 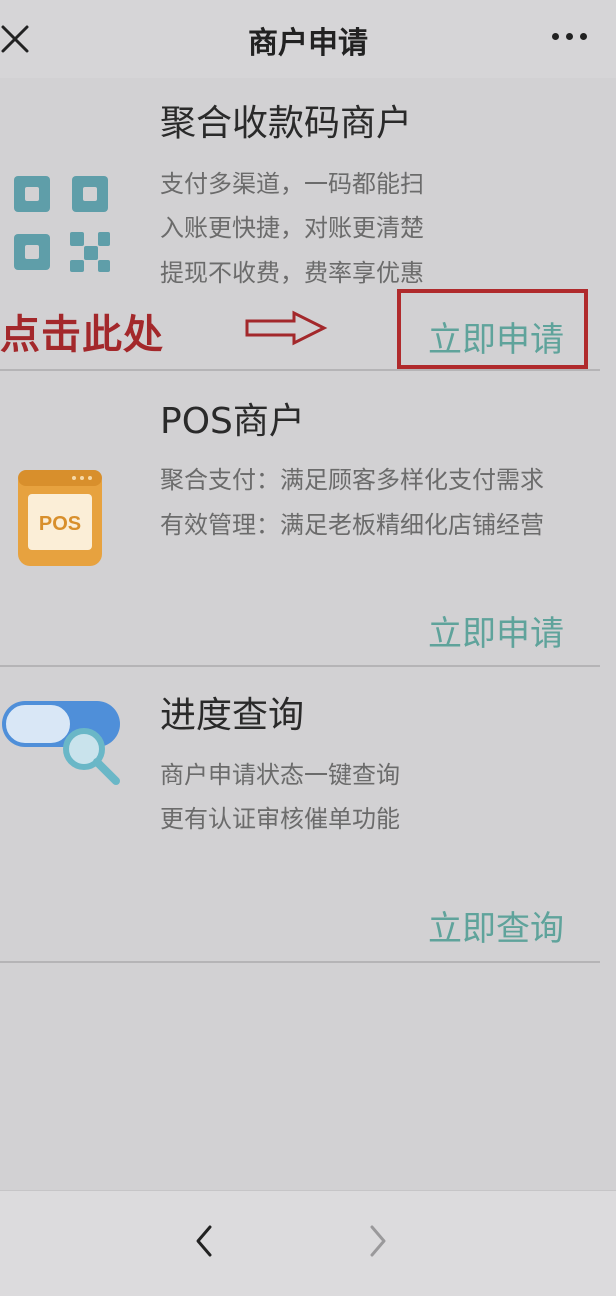 I want to click on page-title: 商户申请, so click(x=308, y=43).